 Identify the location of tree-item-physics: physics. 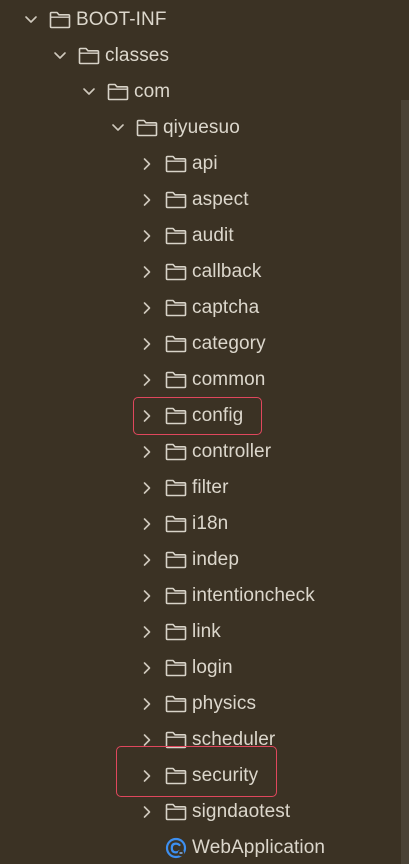
(200, 704).